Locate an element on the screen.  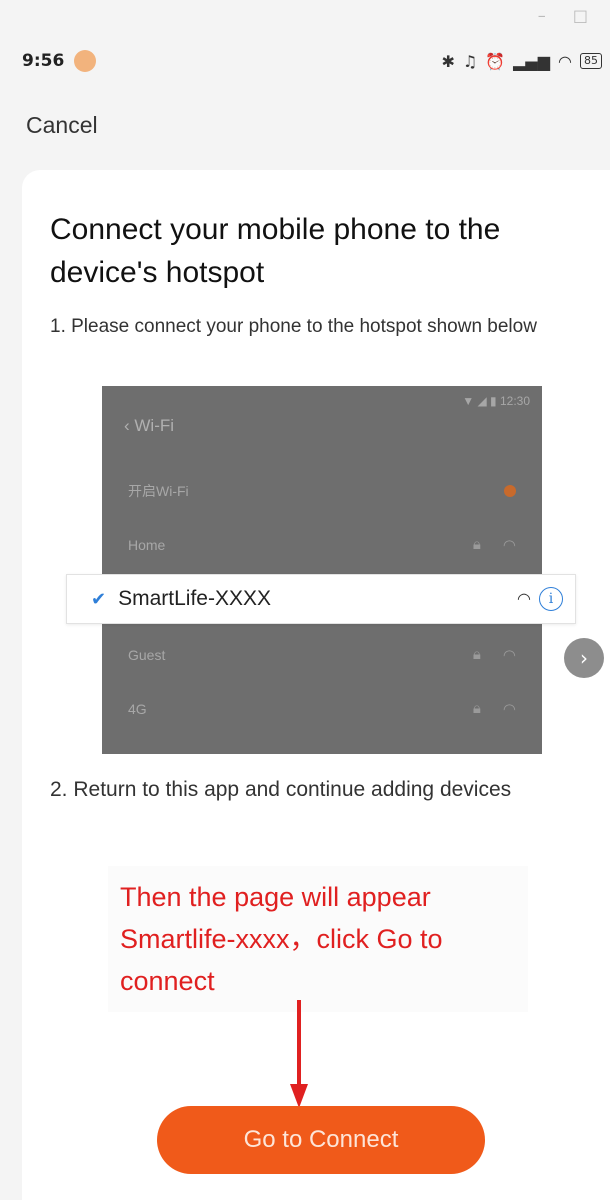
back-icon: ‹ is located at coordinates (129, 425).